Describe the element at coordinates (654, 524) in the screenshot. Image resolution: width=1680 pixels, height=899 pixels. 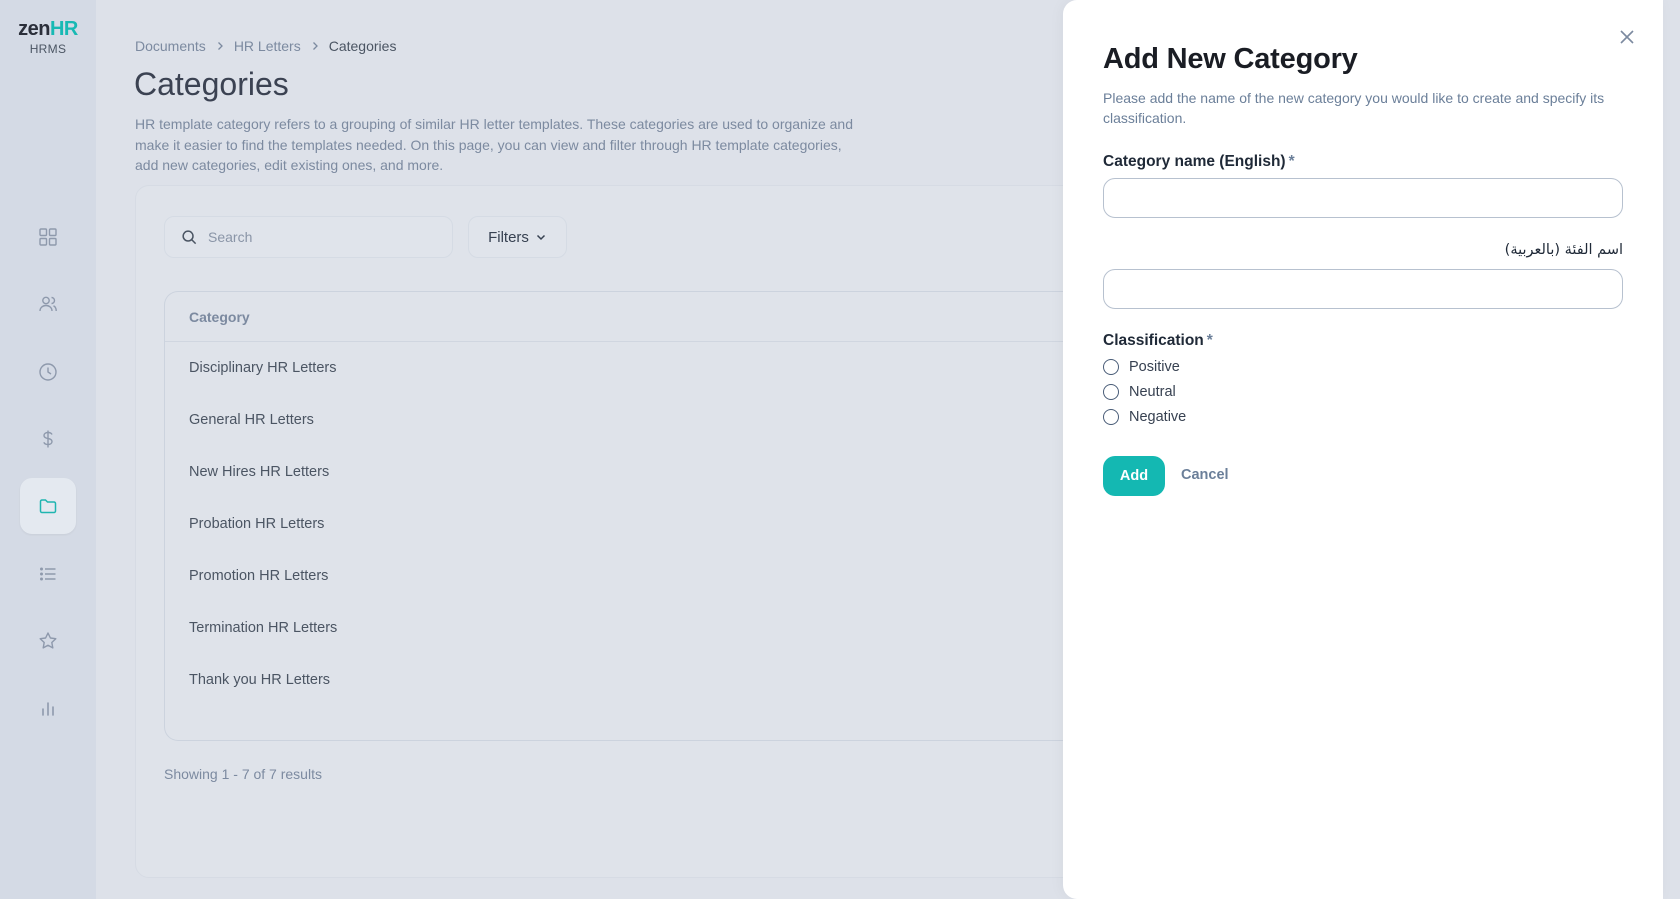
I see `table-row: Probation HR Letters` at that location.